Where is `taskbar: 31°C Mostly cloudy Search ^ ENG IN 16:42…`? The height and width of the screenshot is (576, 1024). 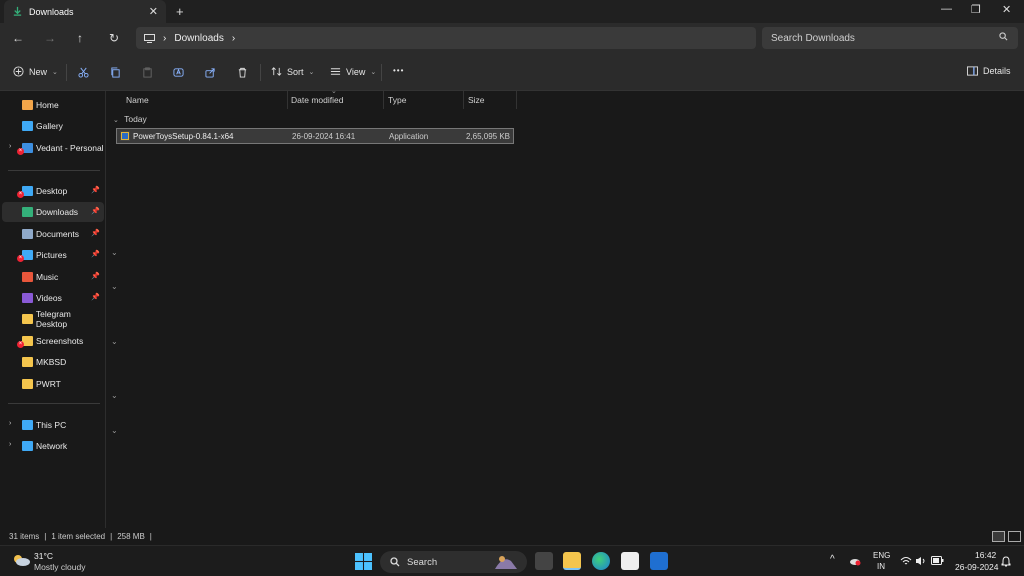
taskbar: 31°C Mostly cloudy Search ^ ENG IN 16:42… is located at coordinates (512, 560).